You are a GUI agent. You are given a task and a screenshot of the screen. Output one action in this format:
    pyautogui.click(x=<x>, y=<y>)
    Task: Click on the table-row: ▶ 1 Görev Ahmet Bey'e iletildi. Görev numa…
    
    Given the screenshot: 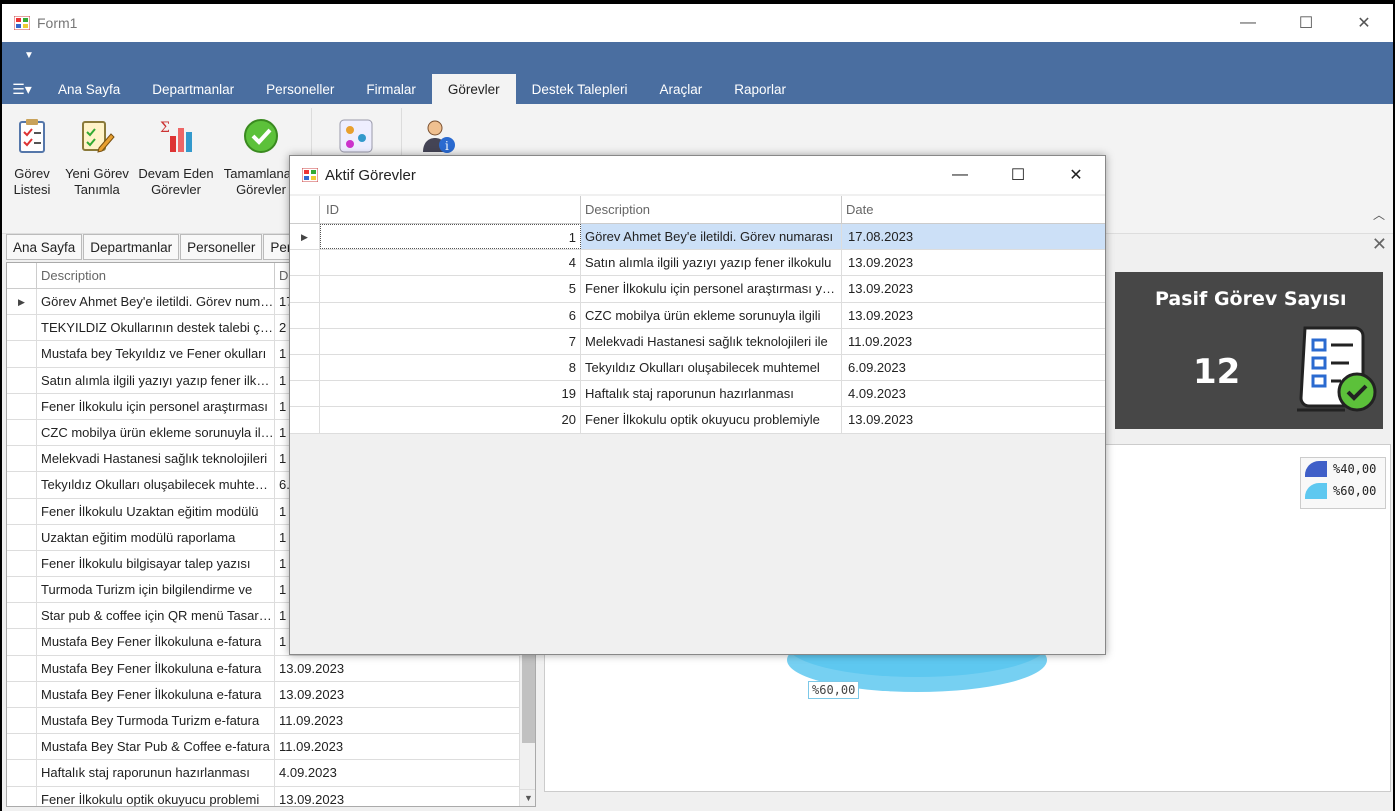 What is the action you would take?
    pyautogui.click(x=697, y=237)
    